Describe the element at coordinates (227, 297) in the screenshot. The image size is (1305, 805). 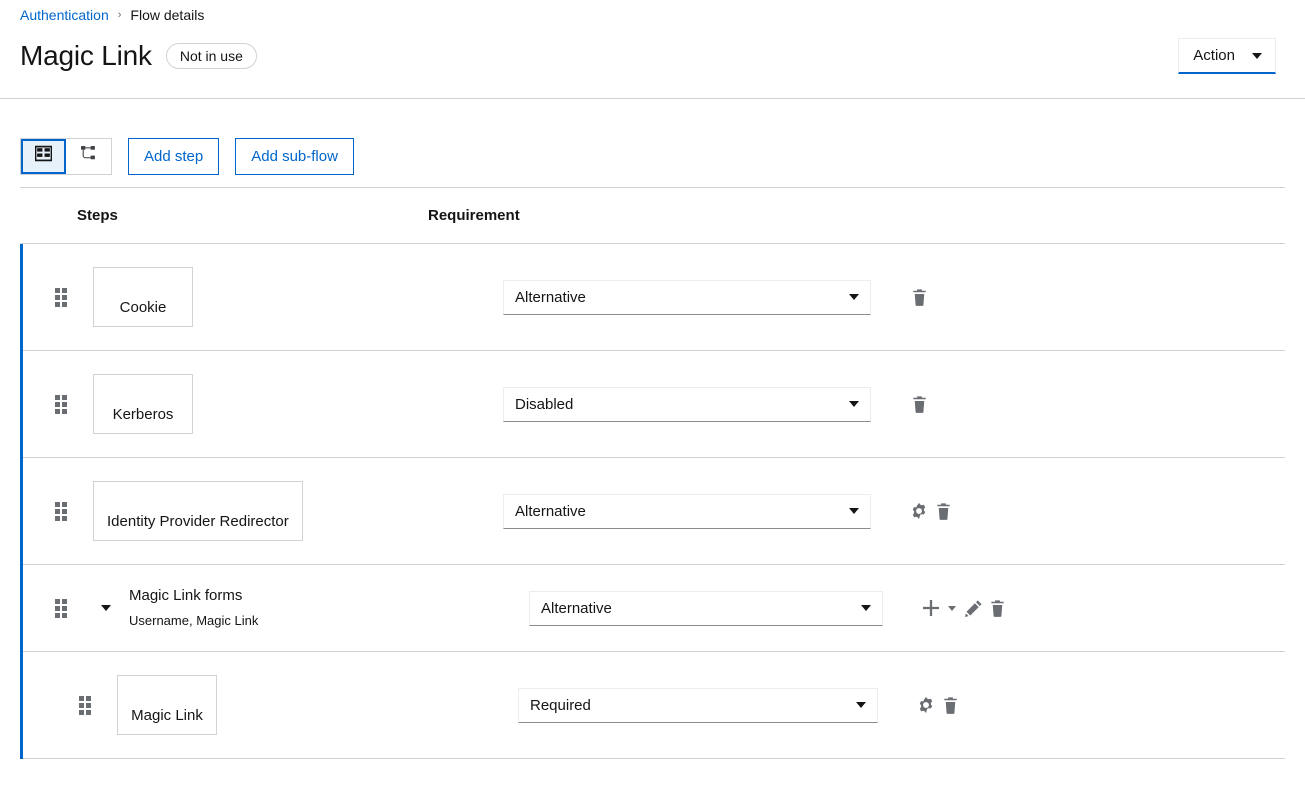
I see `steps-cell: Cookie` at that location.